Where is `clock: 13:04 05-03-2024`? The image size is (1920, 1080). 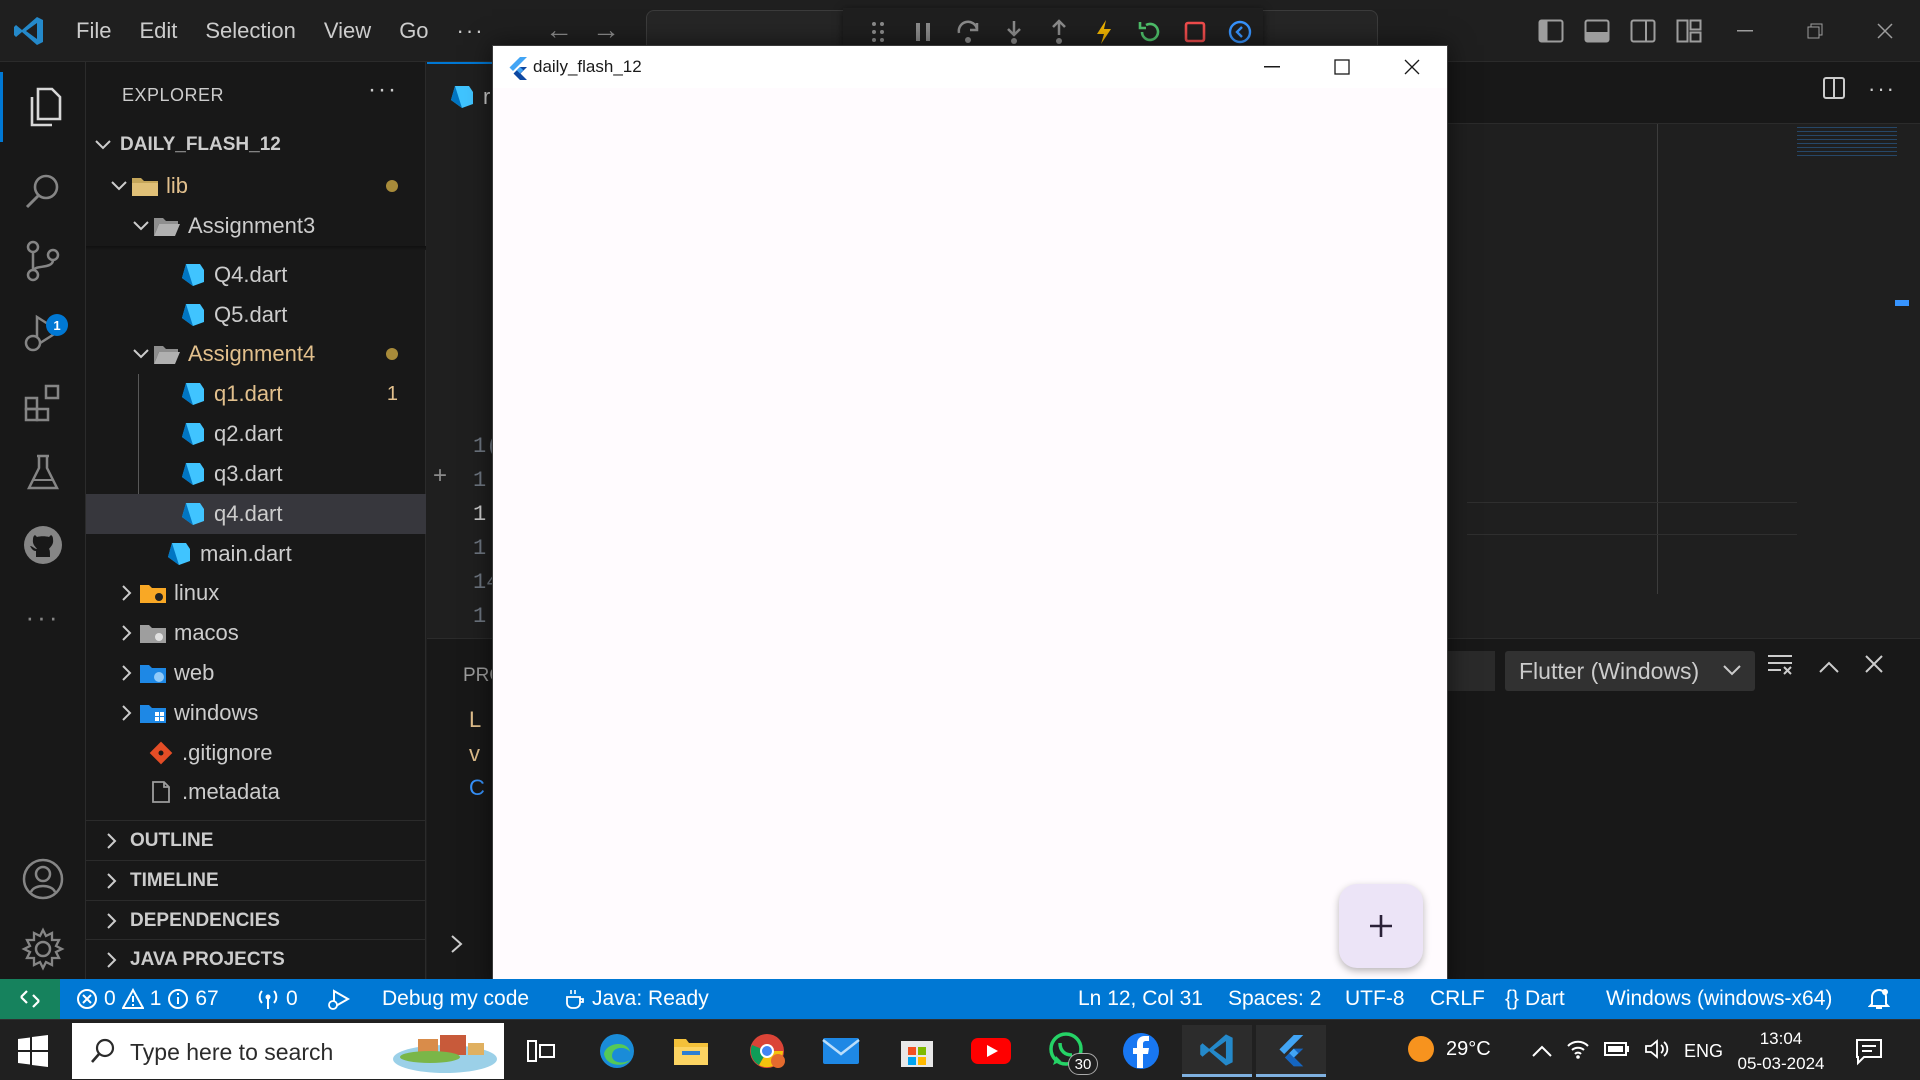
clock: 13:04 05-03-2024 is located at coordinates (1781, 1051).